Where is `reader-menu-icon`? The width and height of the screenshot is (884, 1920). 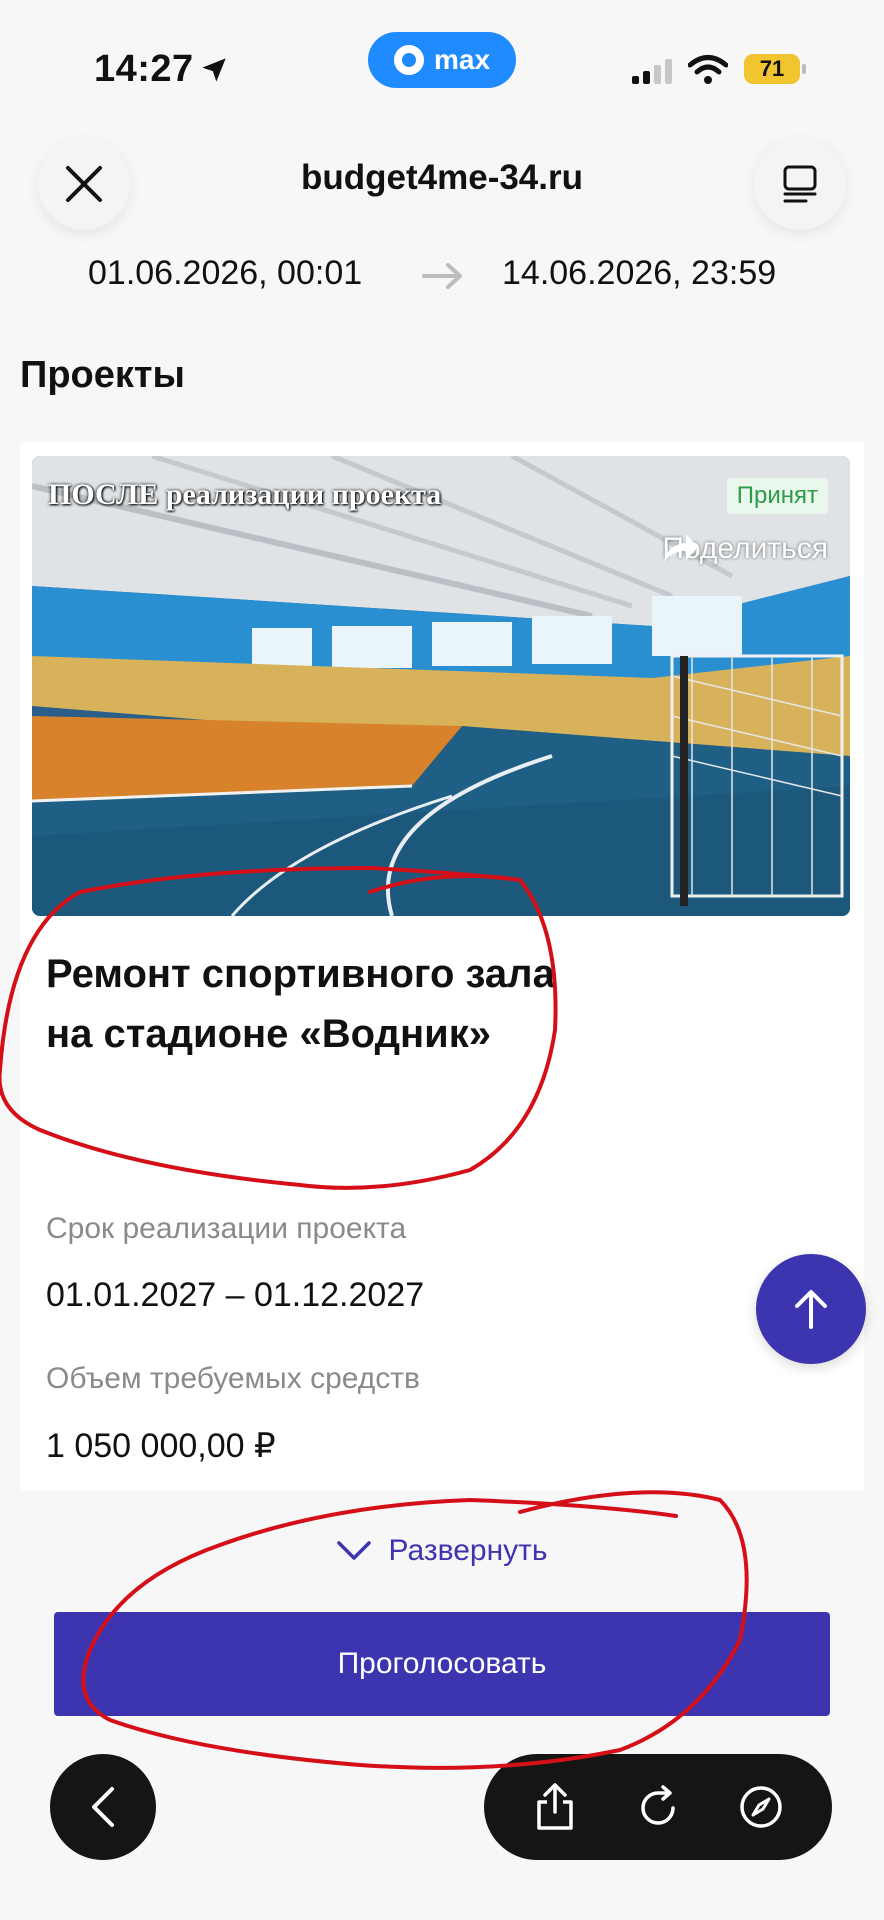
reader-menu-icon is located at coordinates (800, 184).